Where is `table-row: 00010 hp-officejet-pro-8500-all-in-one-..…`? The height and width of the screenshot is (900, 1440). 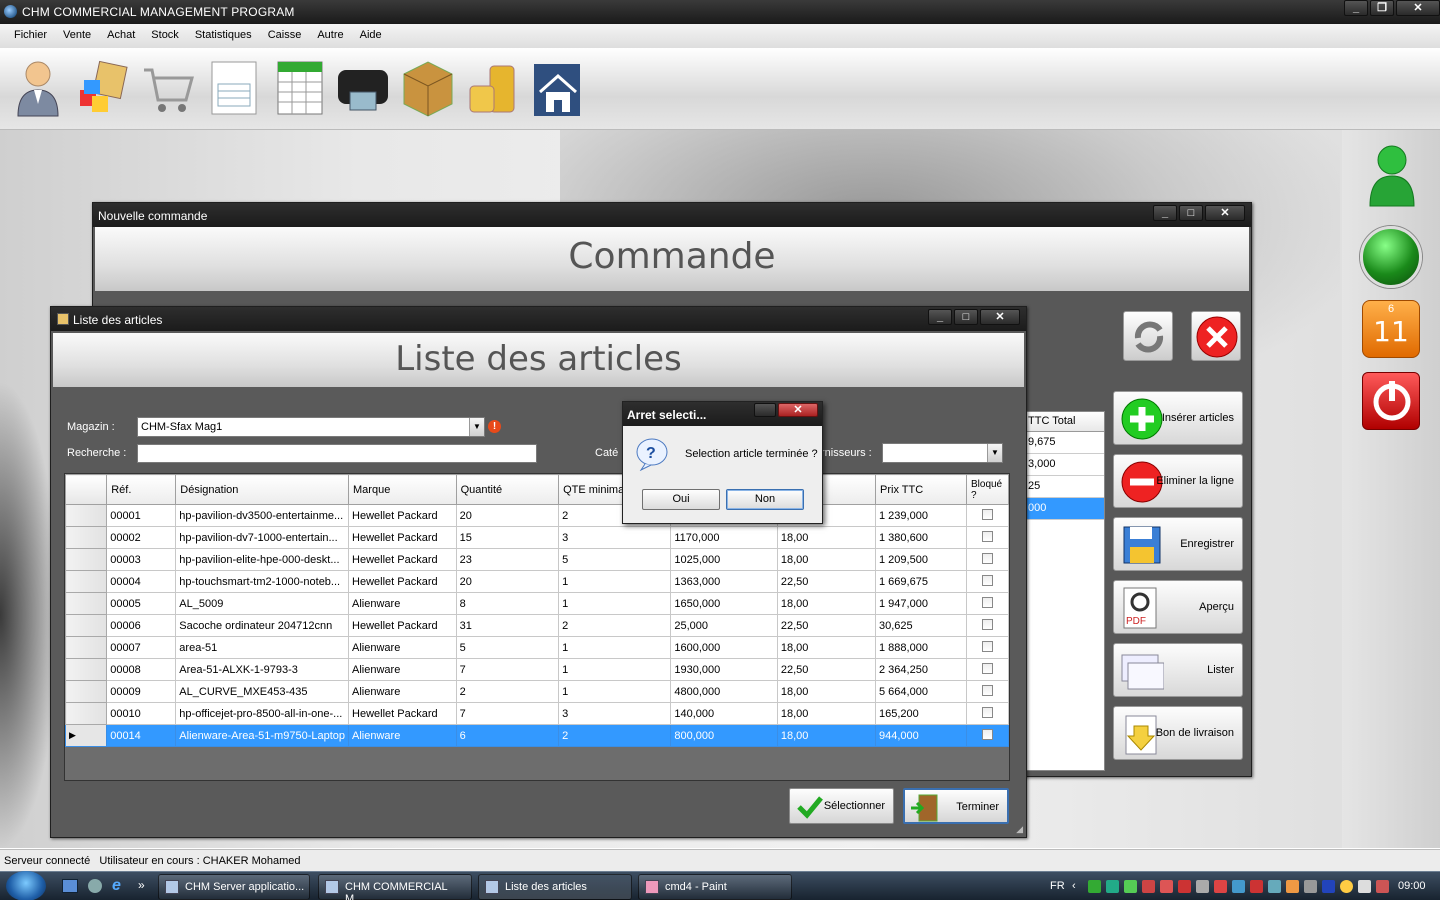
table-row: 00010 hp-officejet-pro-8500-all-in-one-..… is located at coordinates (537, 713).